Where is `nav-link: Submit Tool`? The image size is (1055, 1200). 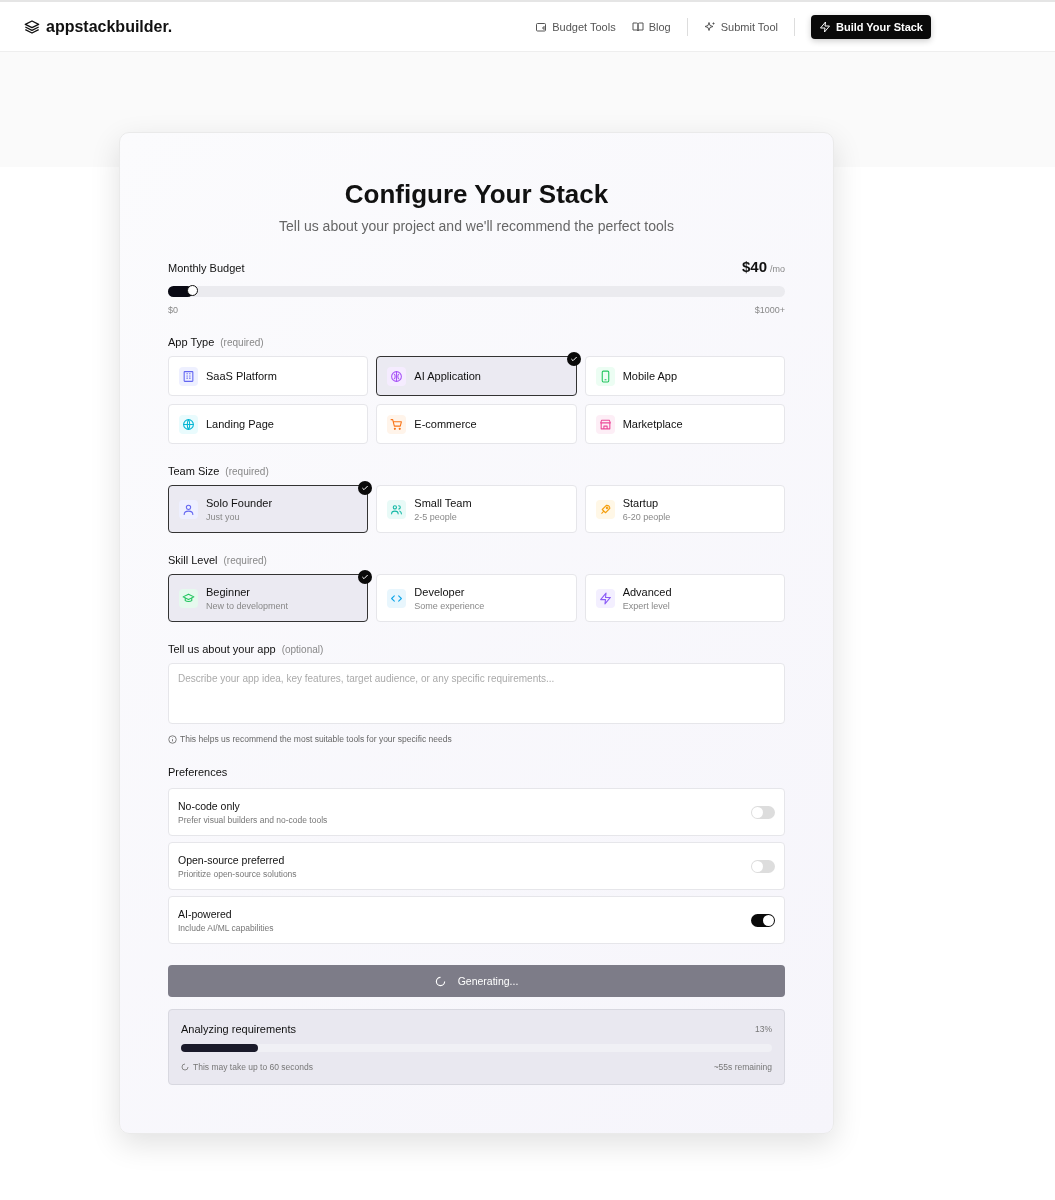 nav-link: Submit Tool is located at coordinates (740, 26).